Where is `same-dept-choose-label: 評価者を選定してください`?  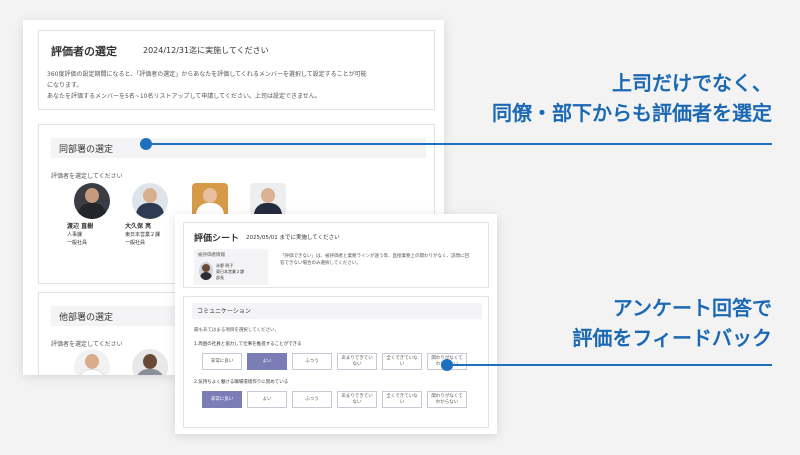 same-dept-choose-label: 評価者を選定してください is located at coordinates (87, 176).